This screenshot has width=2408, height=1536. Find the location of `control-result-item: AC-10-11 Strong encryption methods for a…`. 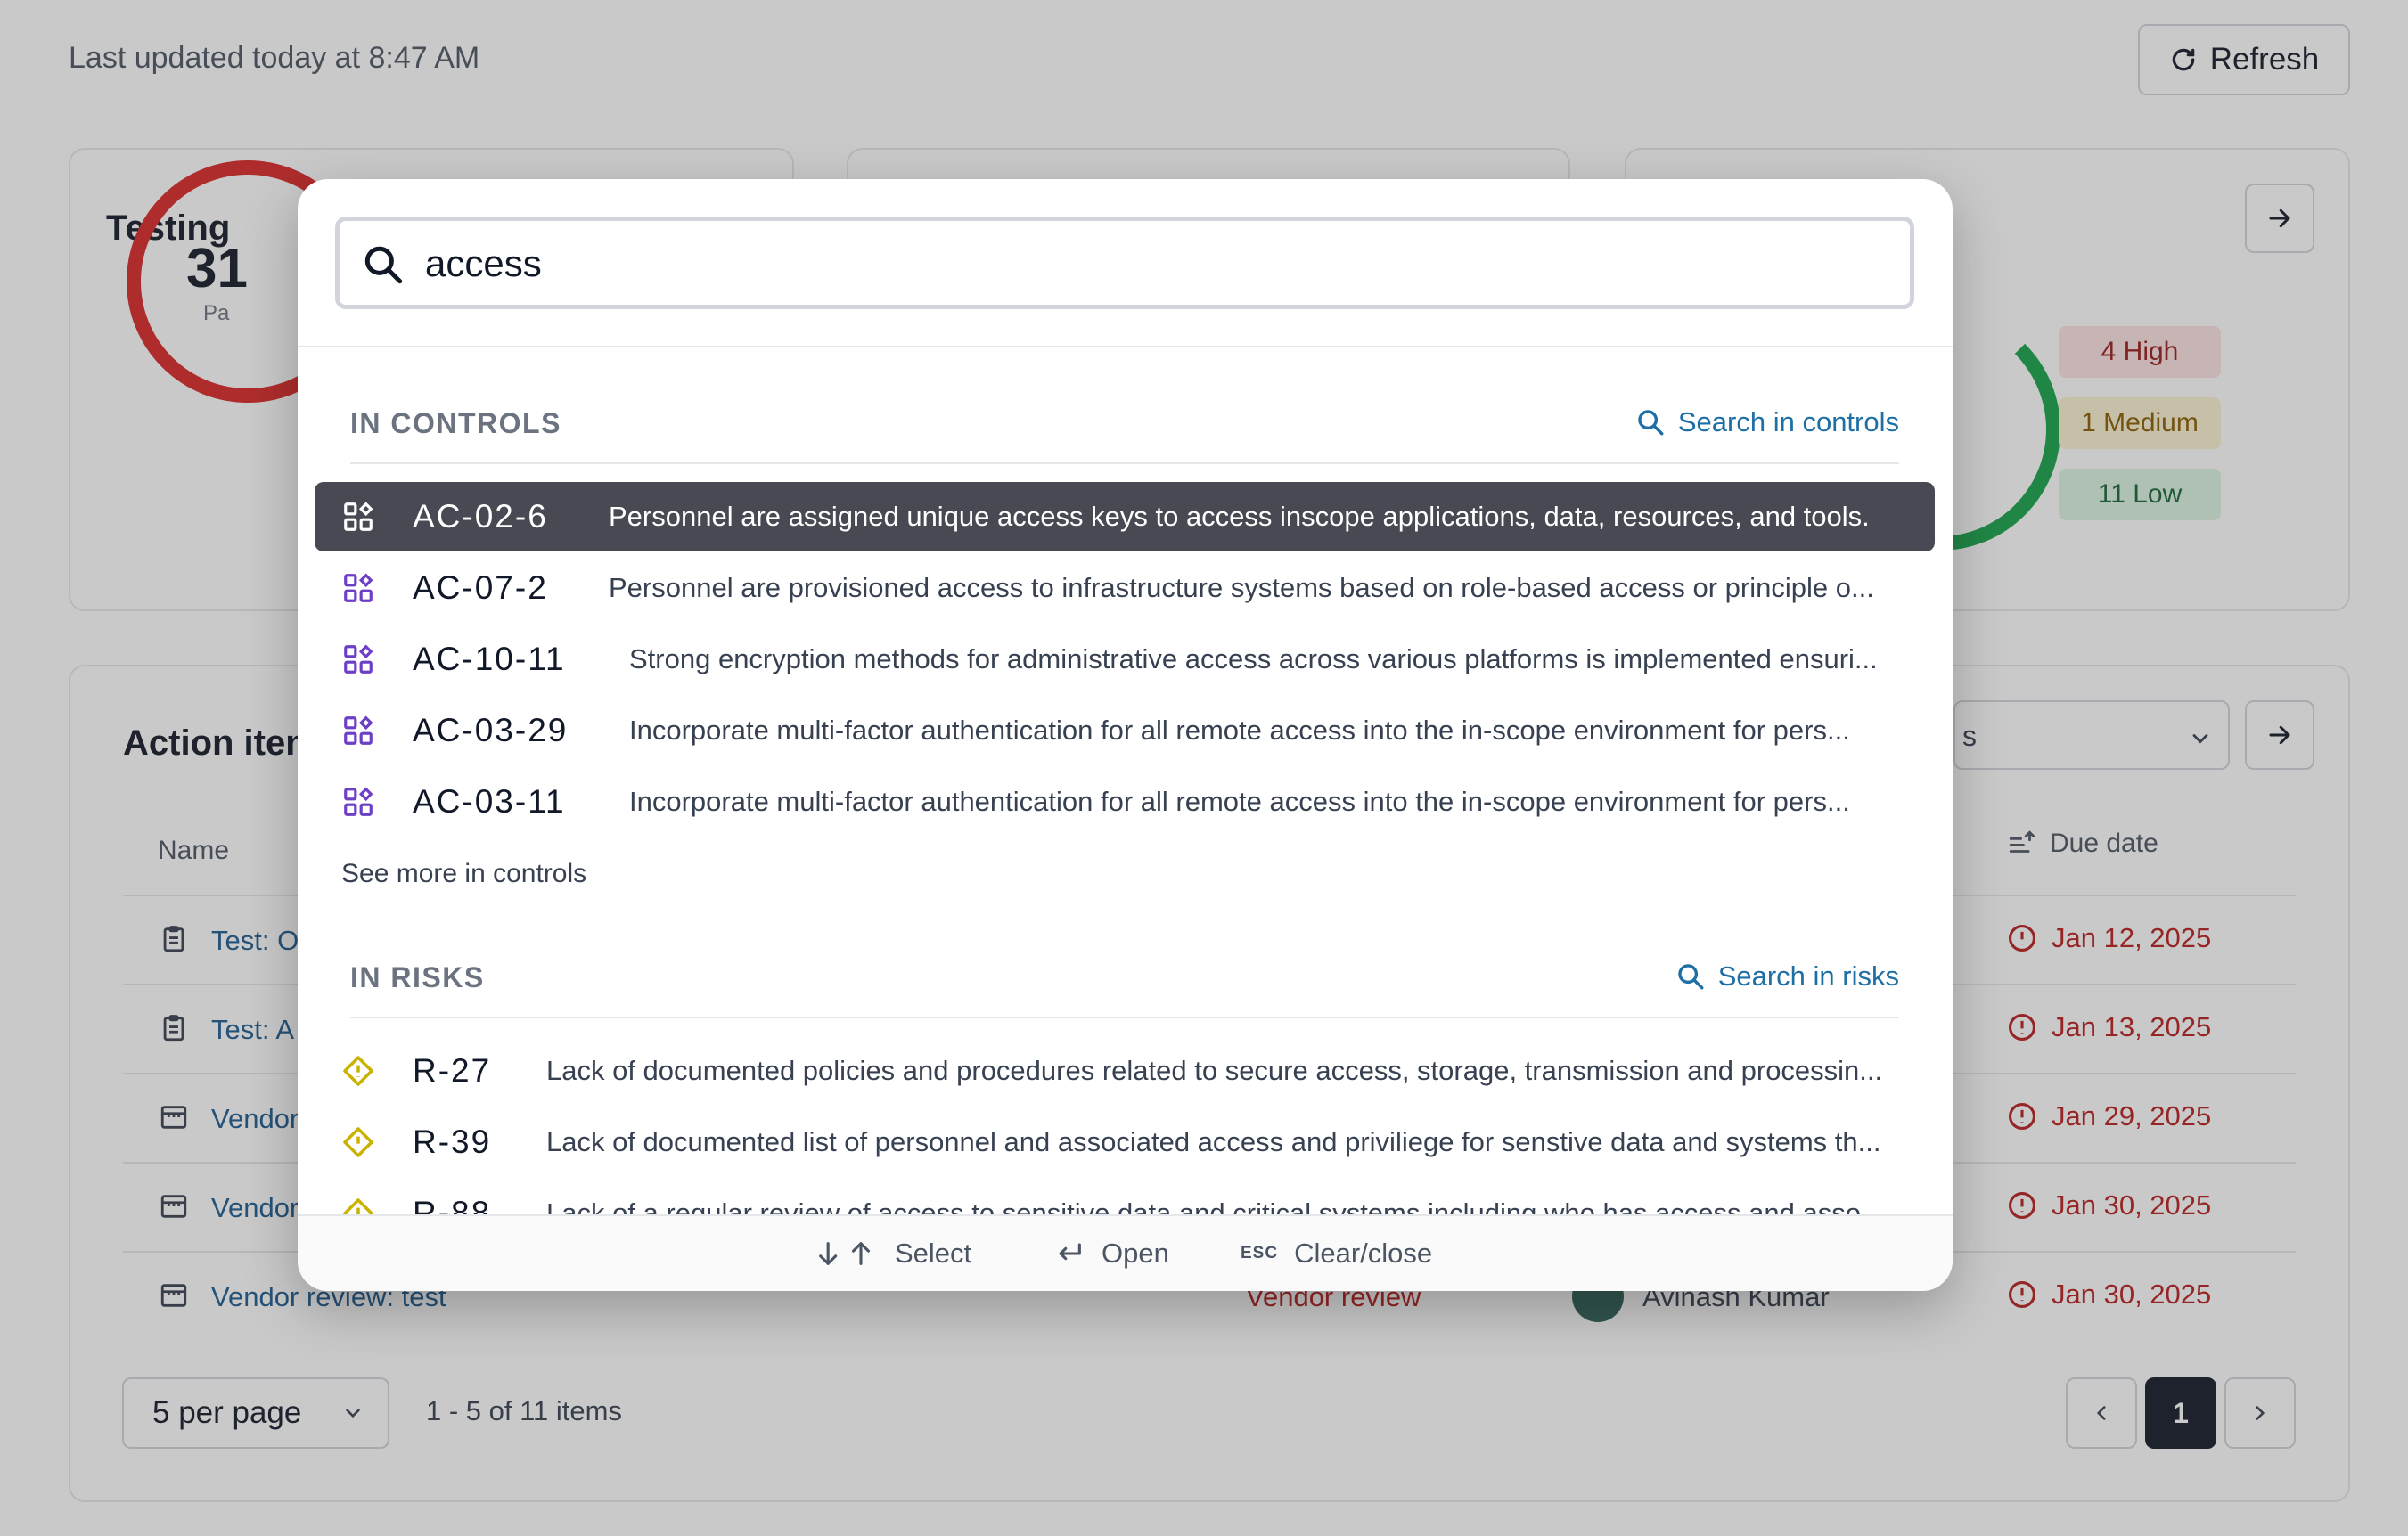

control-result-item: AC-10-11 Strong encryption methods for a… is located at coordinates (1125, 659).